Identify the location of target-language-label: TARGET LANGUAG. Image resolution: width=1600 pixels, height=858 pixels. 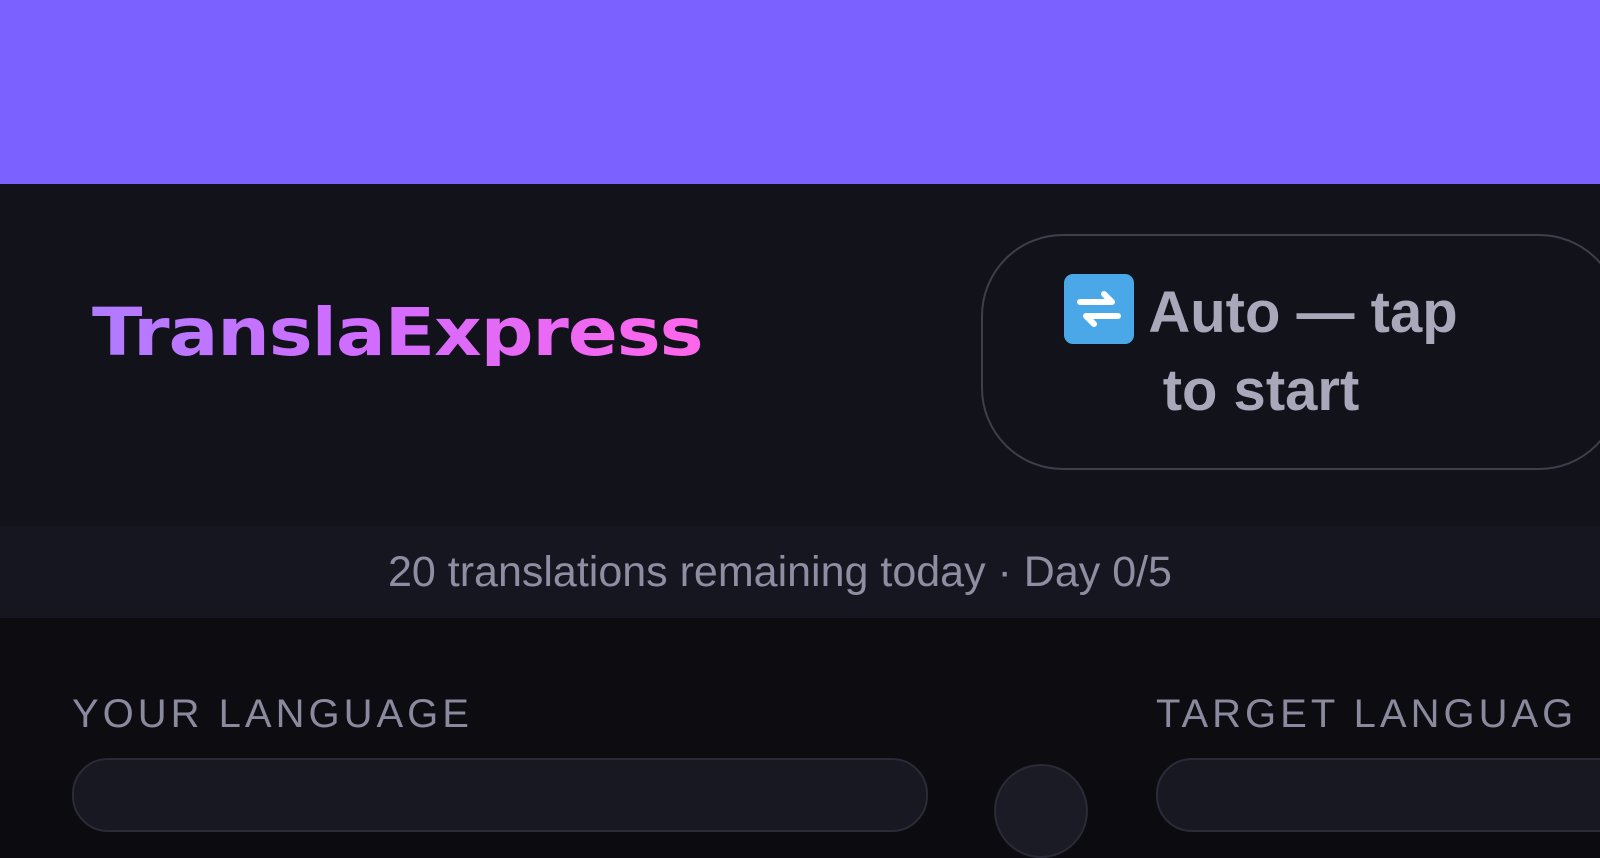
(1367, 714).